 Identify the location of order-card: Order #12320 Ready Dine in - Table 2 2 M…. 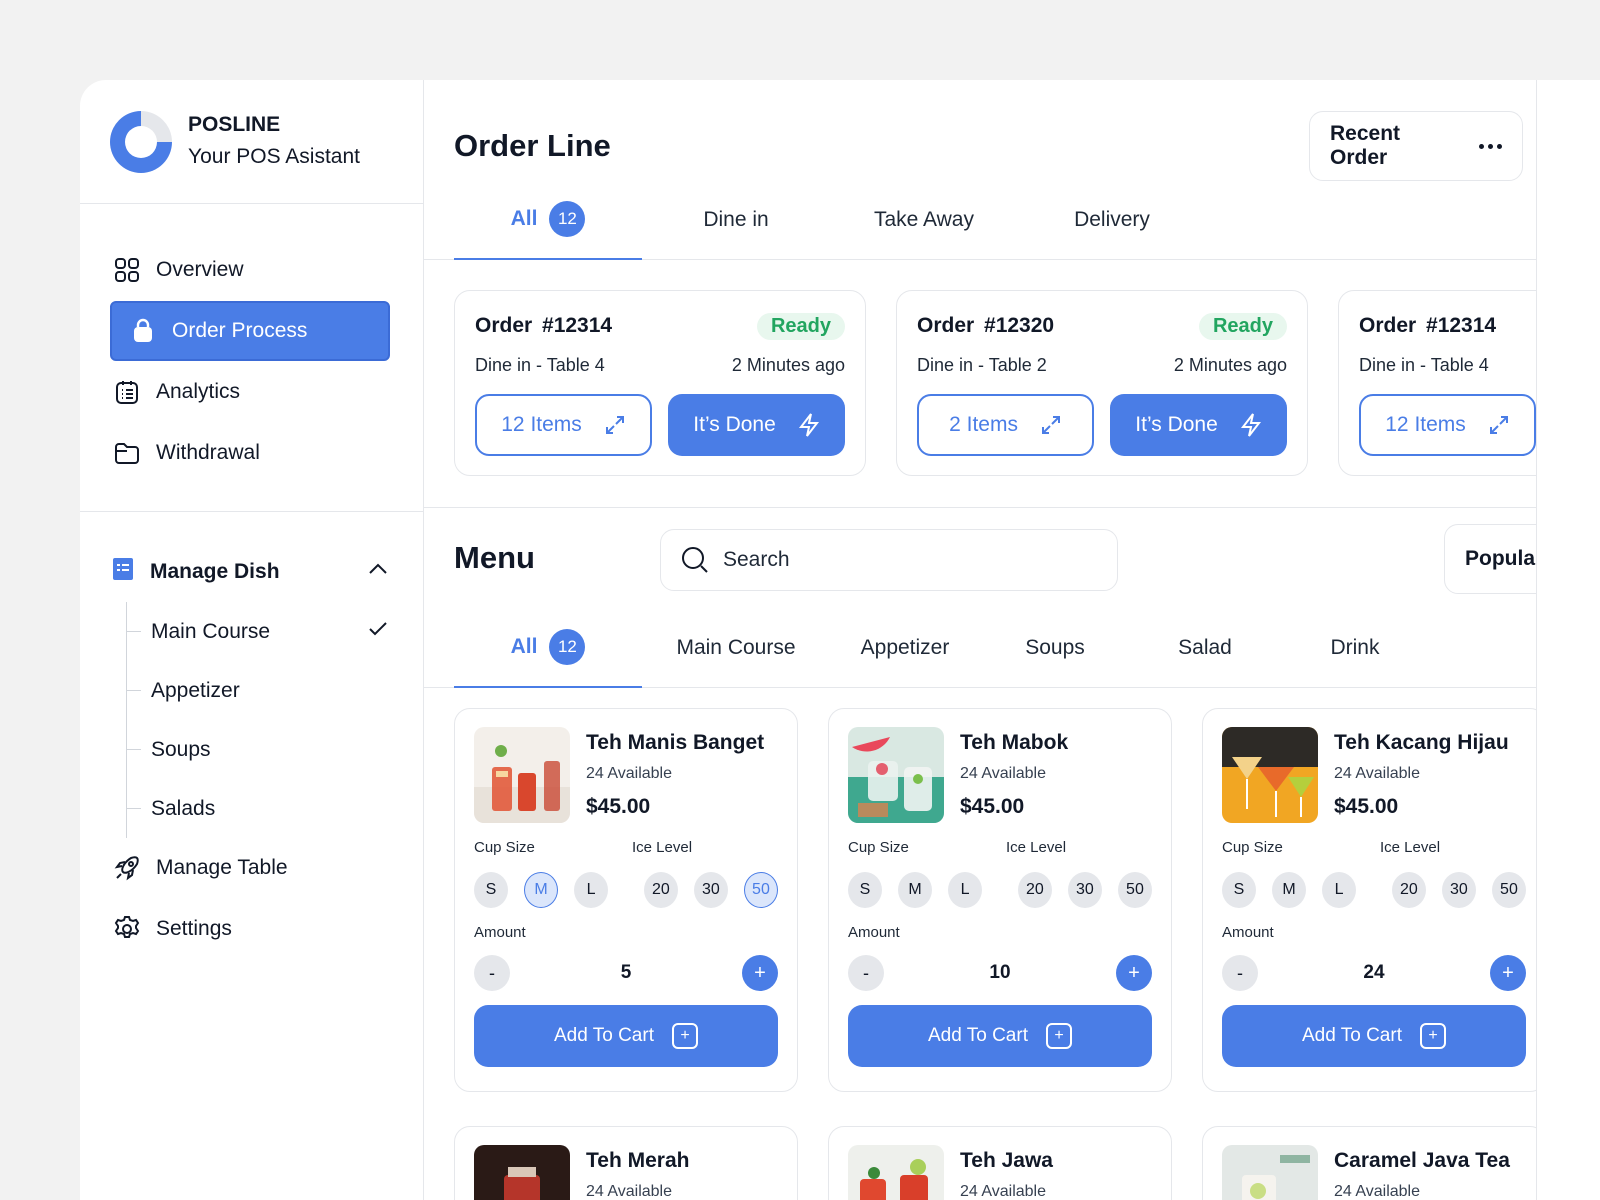
(1102, 383).